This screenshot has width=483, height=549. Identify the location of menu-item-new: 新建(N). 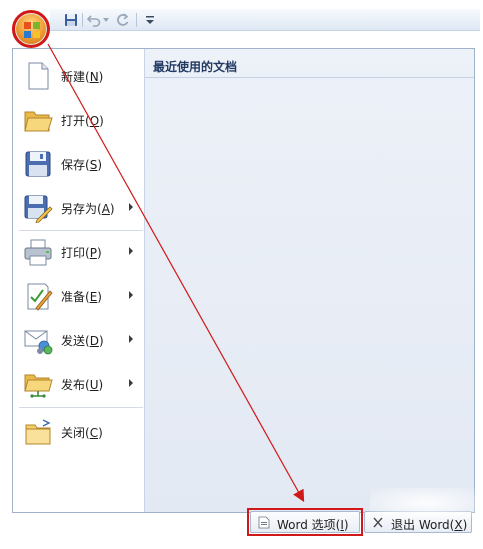
(79, 76).